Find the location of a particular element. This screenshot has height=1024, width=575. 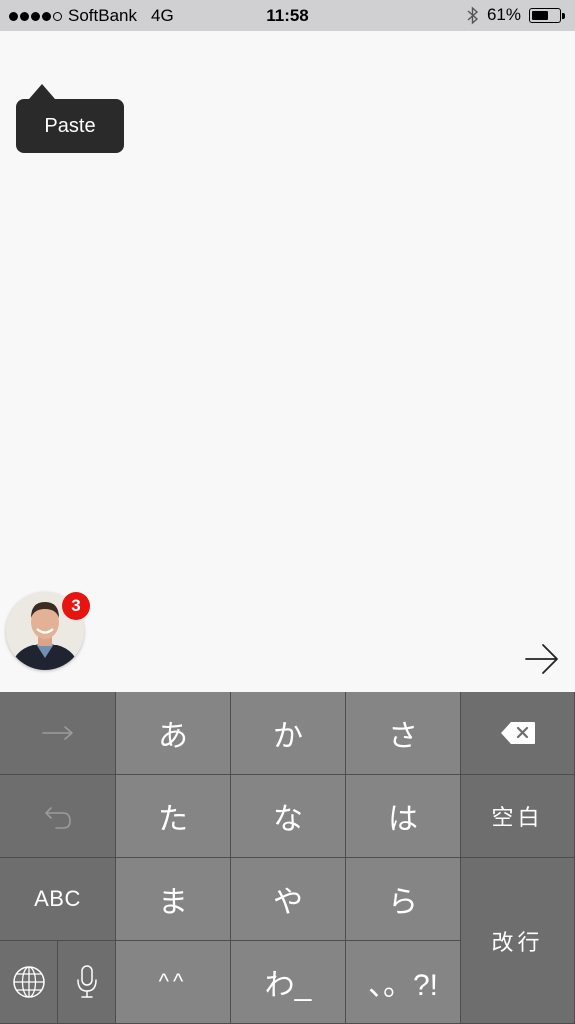

key-ra: ら is located at coordinates (403, 899).